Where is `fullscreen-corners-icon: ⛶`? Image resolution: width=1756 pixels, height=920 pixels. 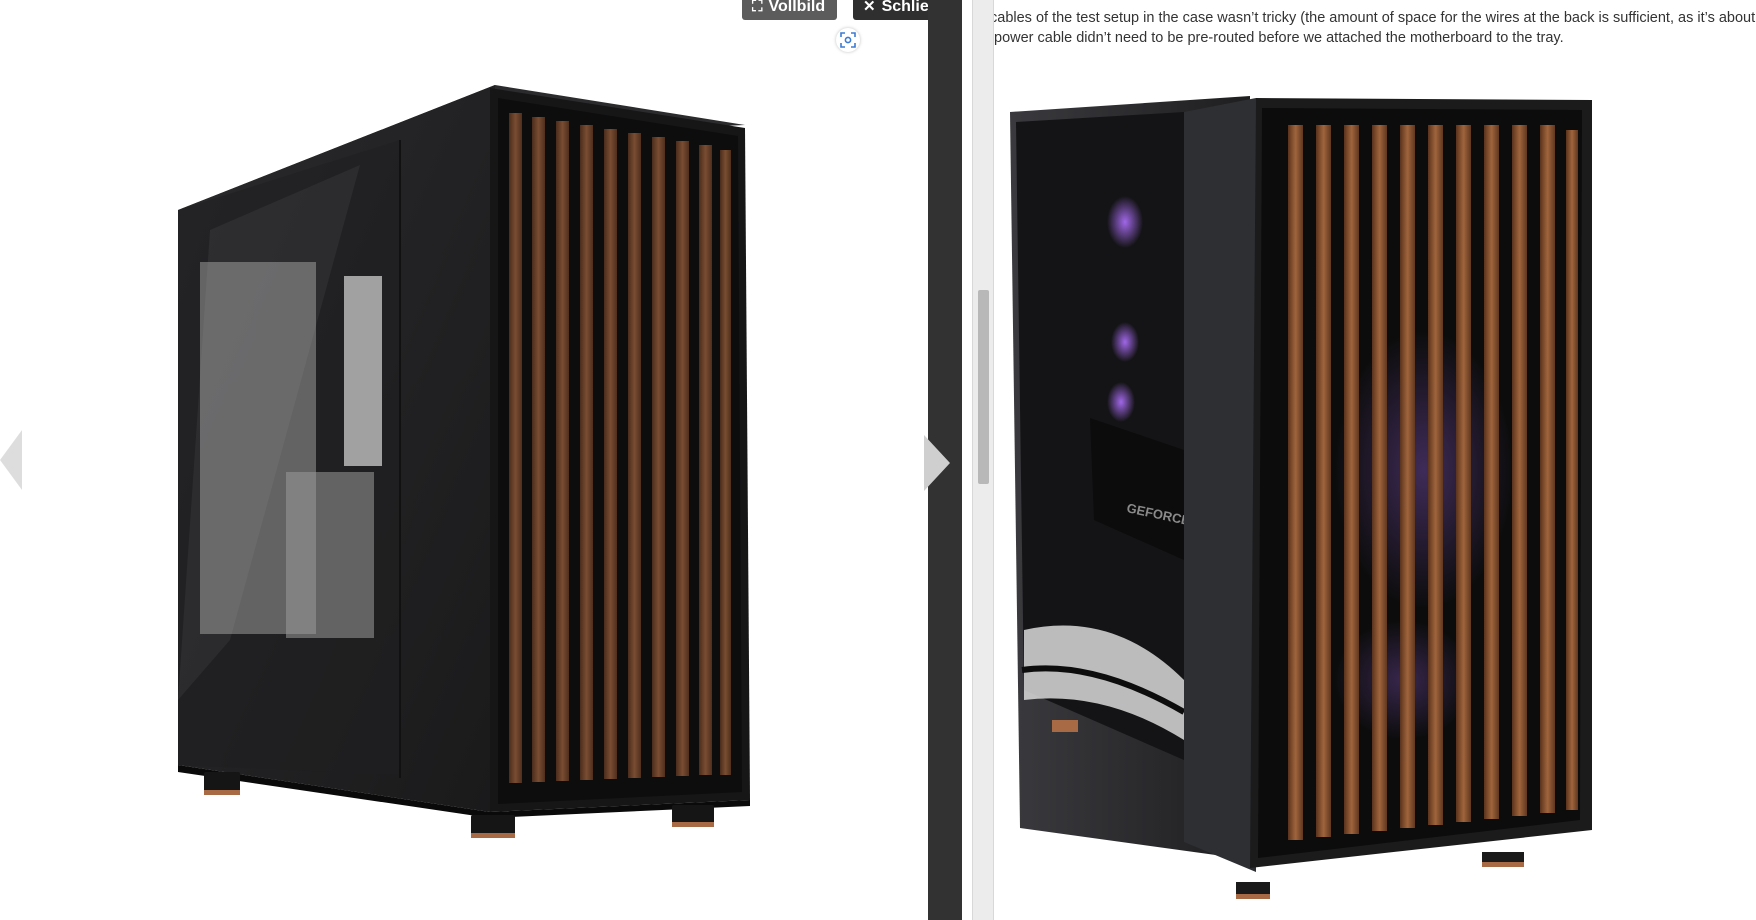
fullscreen-corners-icon: ⛶ is located at coordinates (757, 7).